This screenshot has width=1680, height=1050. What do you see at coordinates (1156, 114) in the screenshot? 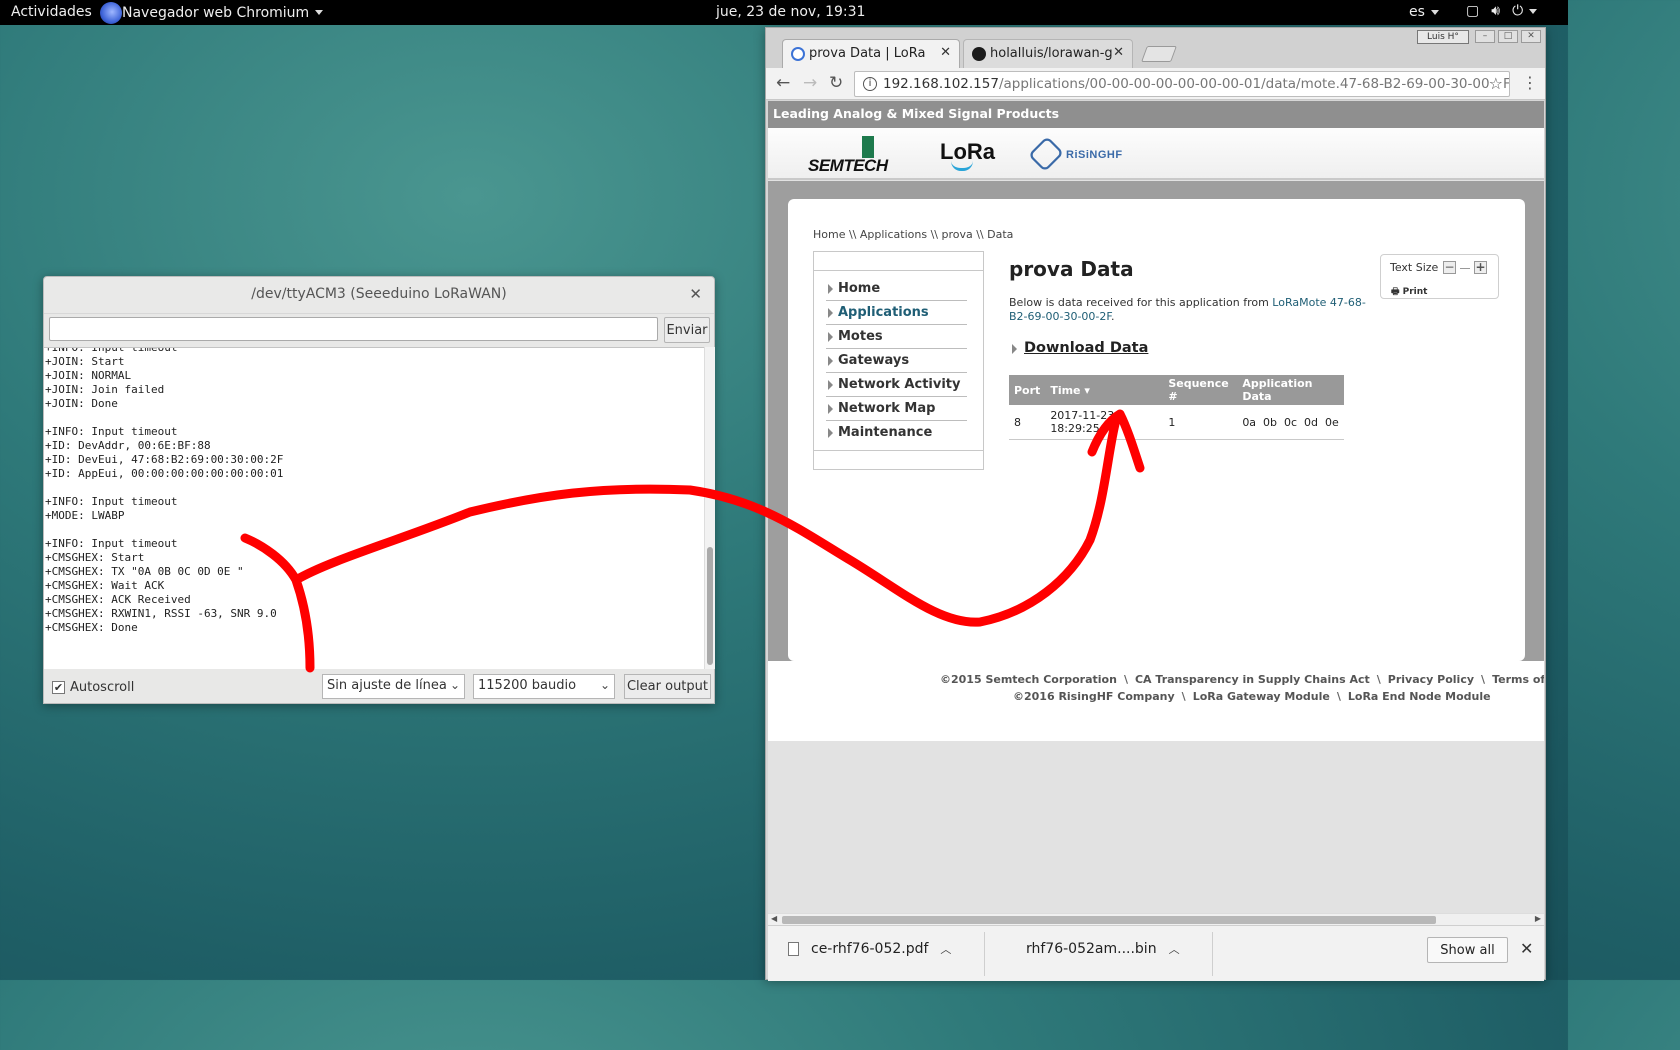
I see `page-top-strip: Leading Analog & Mixed Signal Products` at bounding box center [1156, 114].